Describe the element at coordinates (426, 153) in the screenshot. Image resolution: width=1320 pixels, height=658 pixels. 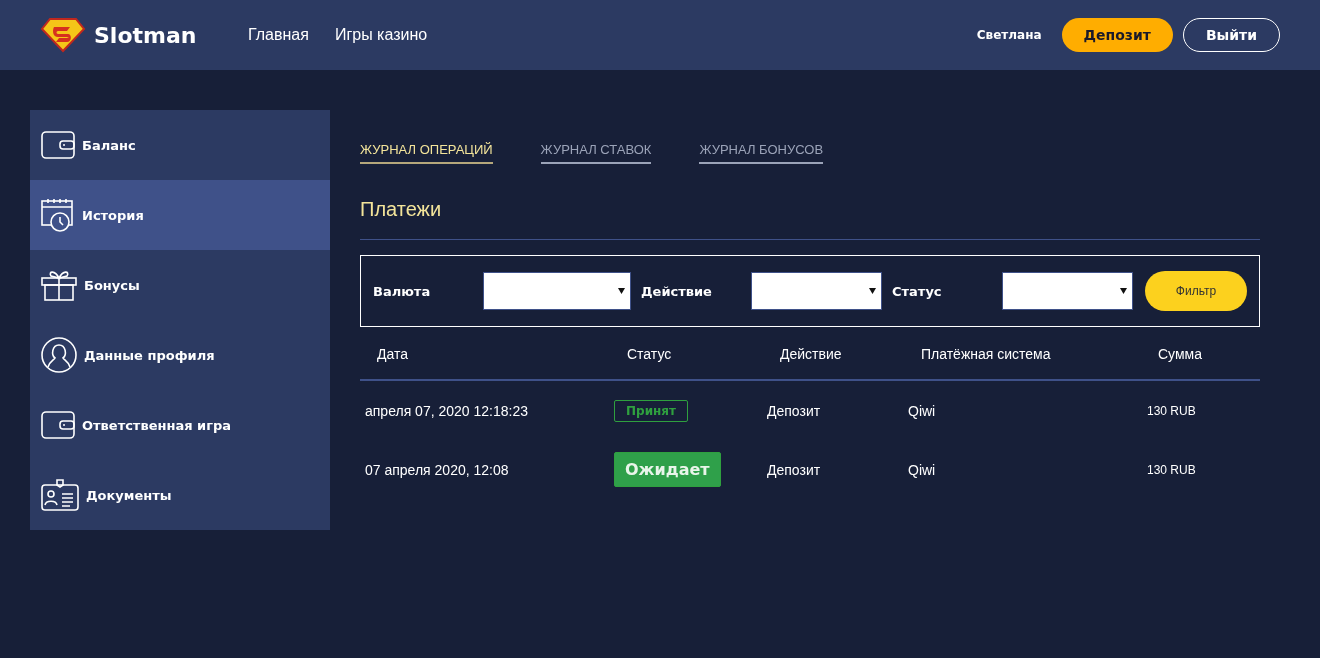
I see `tab: ЖУРНАЛ ОПЕРАЦИЙ` at that location.